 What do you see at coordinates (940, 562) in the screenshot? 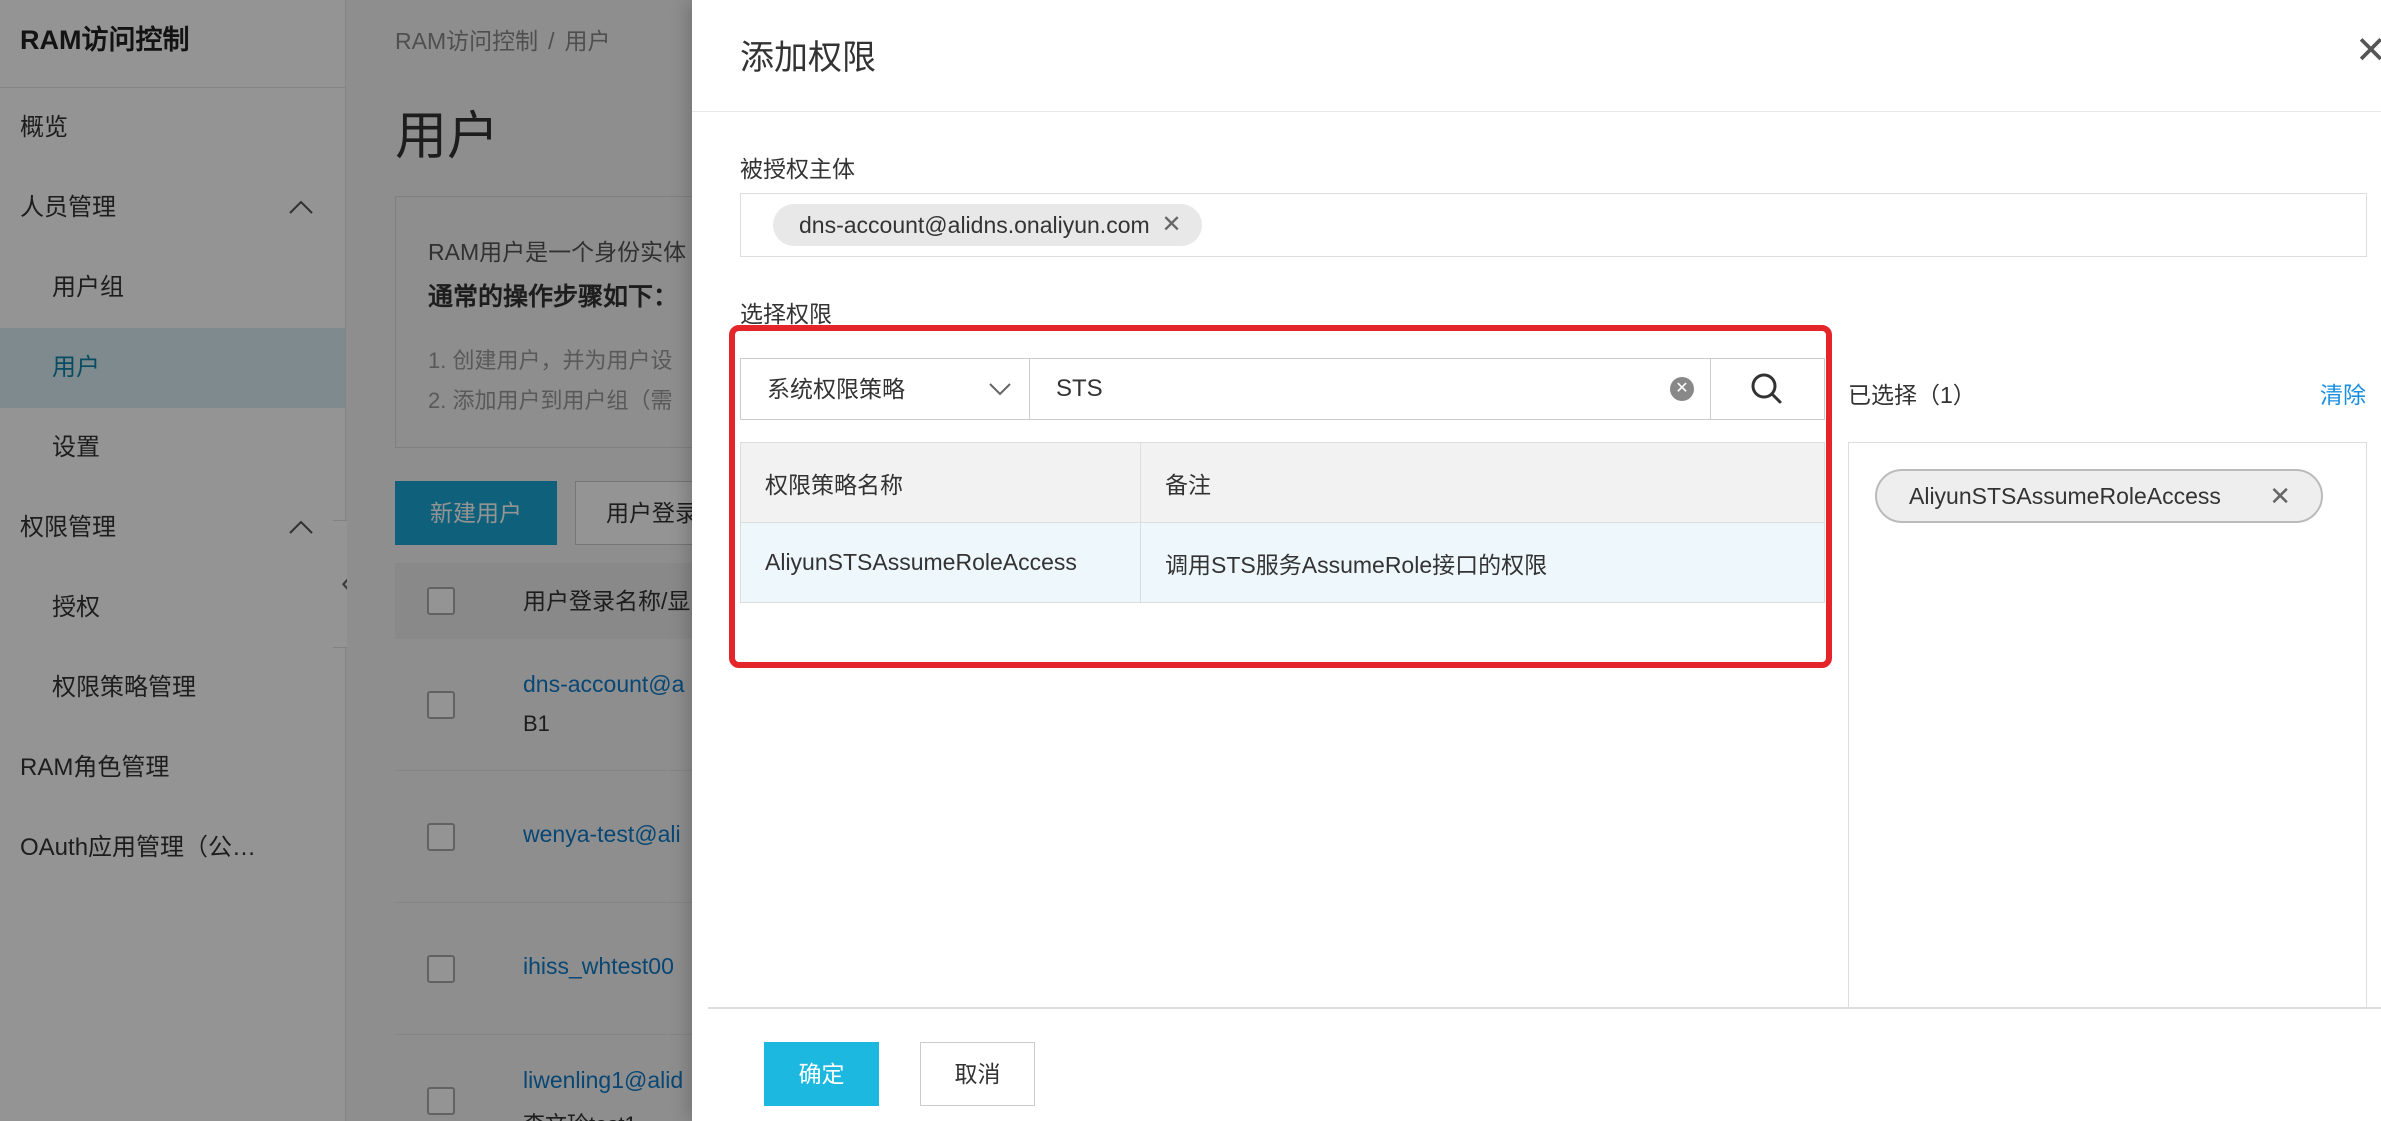
I see `policy-name-cell: AliyunSTSAssumeRoleAccess` at bounding box center [940, 562].